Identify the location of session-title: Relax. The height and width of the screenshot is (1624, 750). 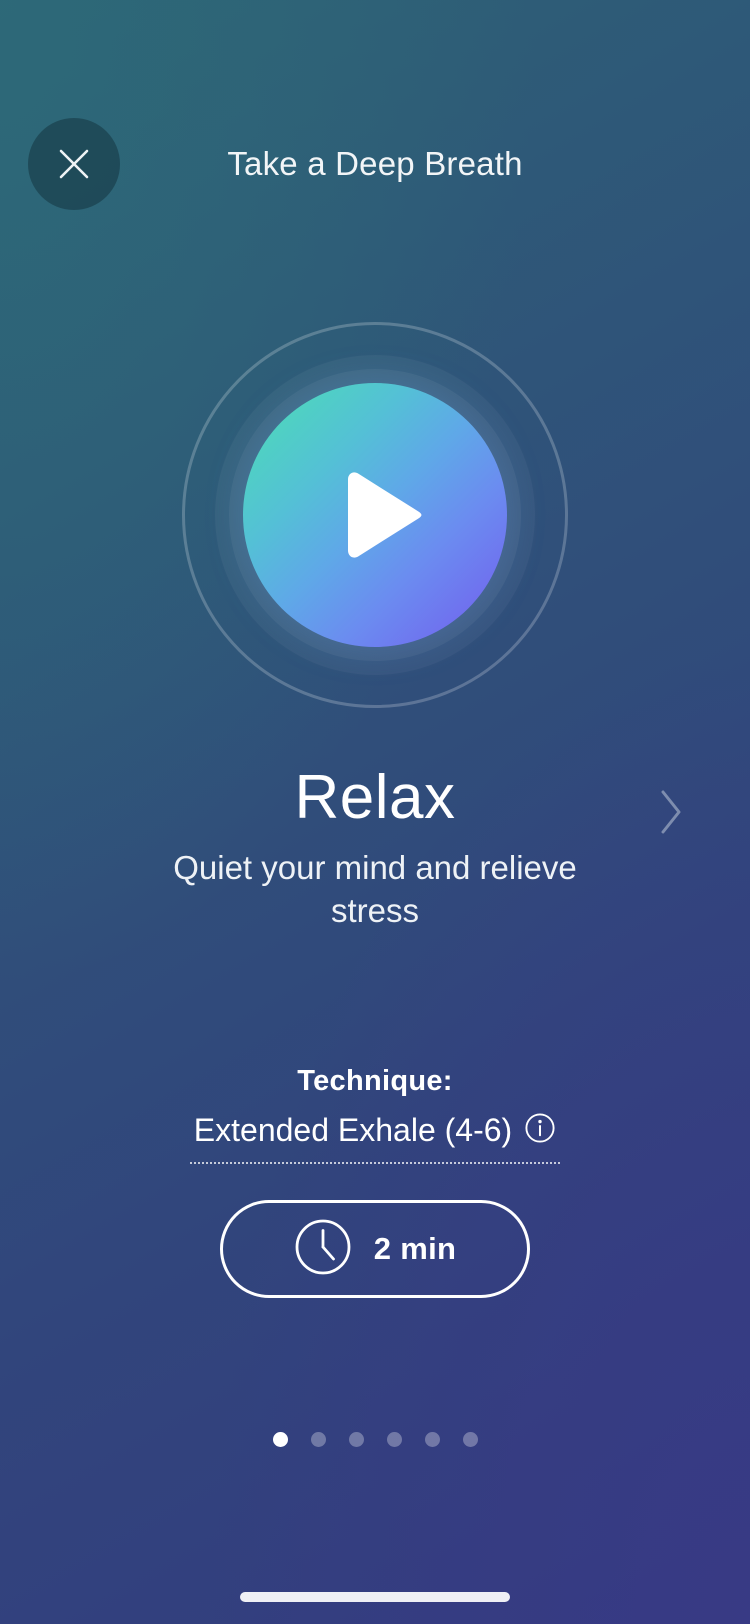
(375, 797).